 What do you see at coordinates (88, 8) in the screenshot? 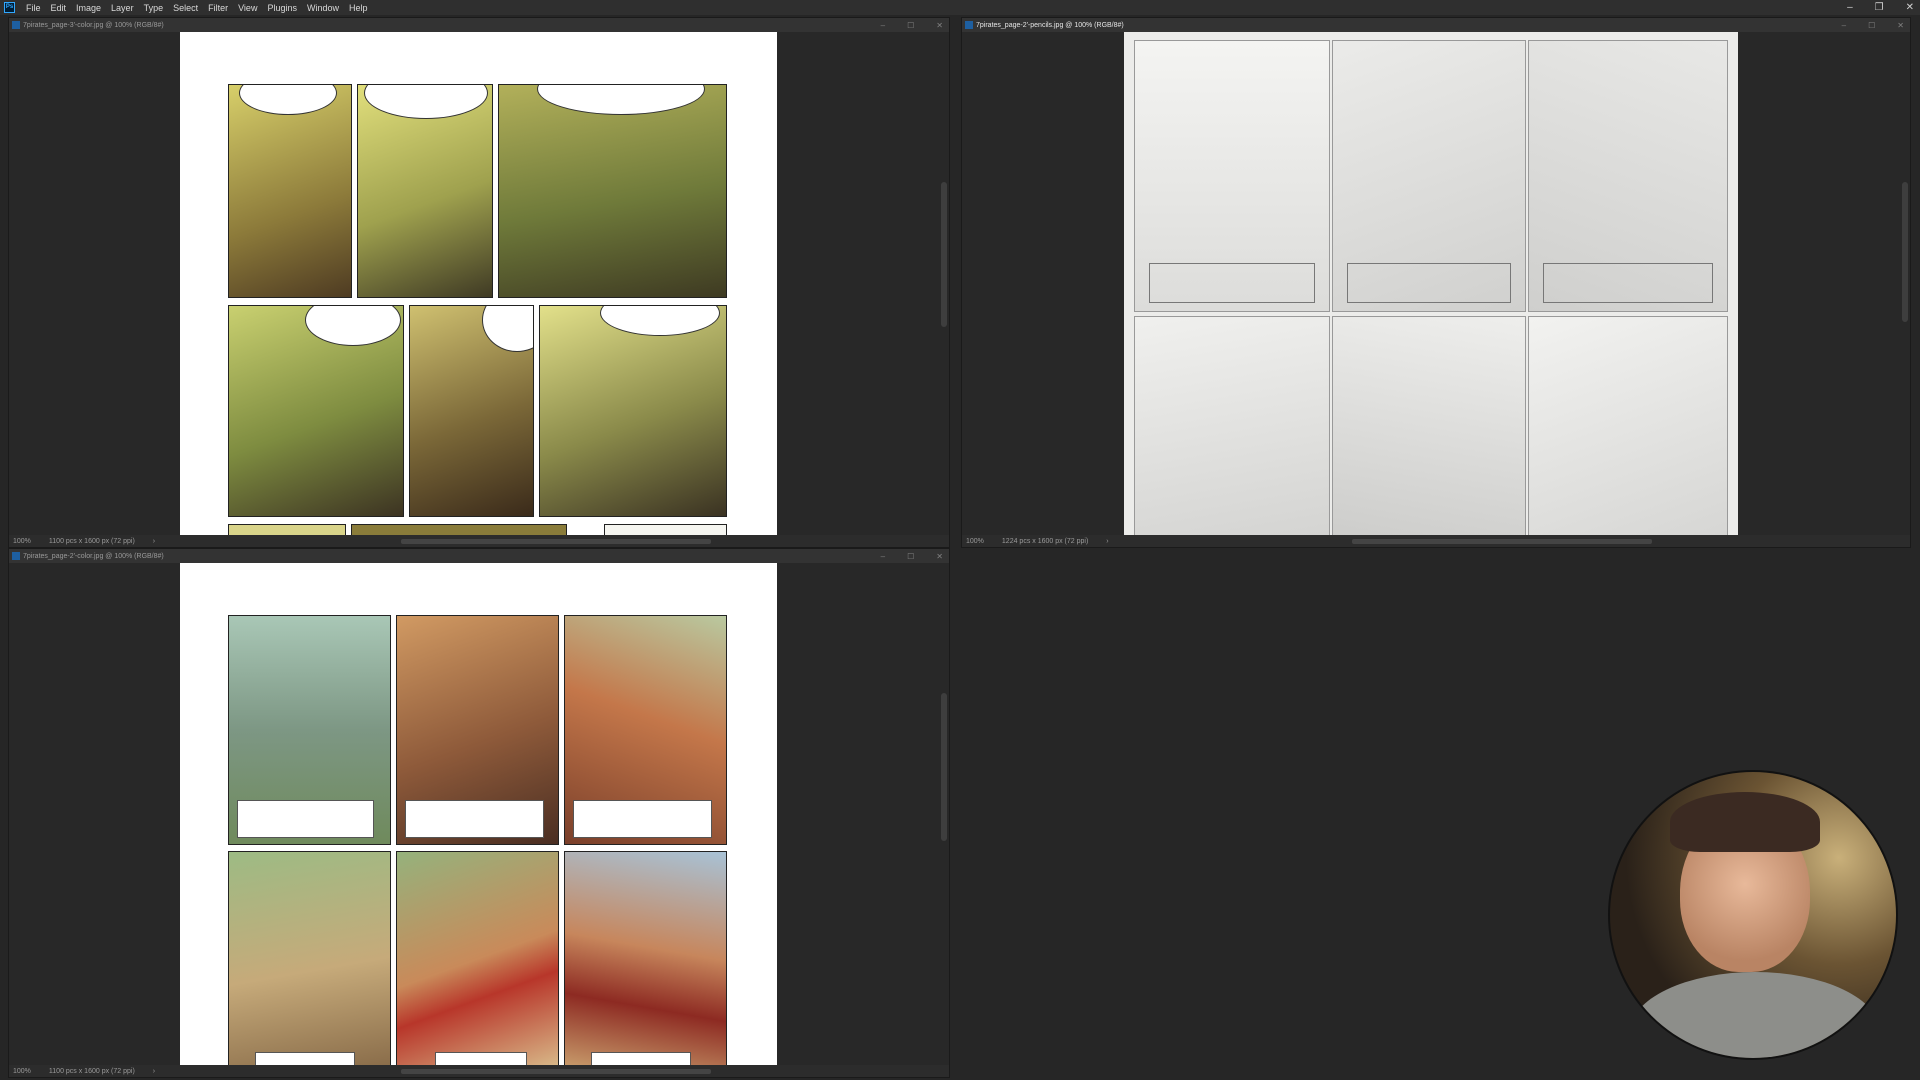
I see `menu-image: Image` at bounding box center [88, 8].